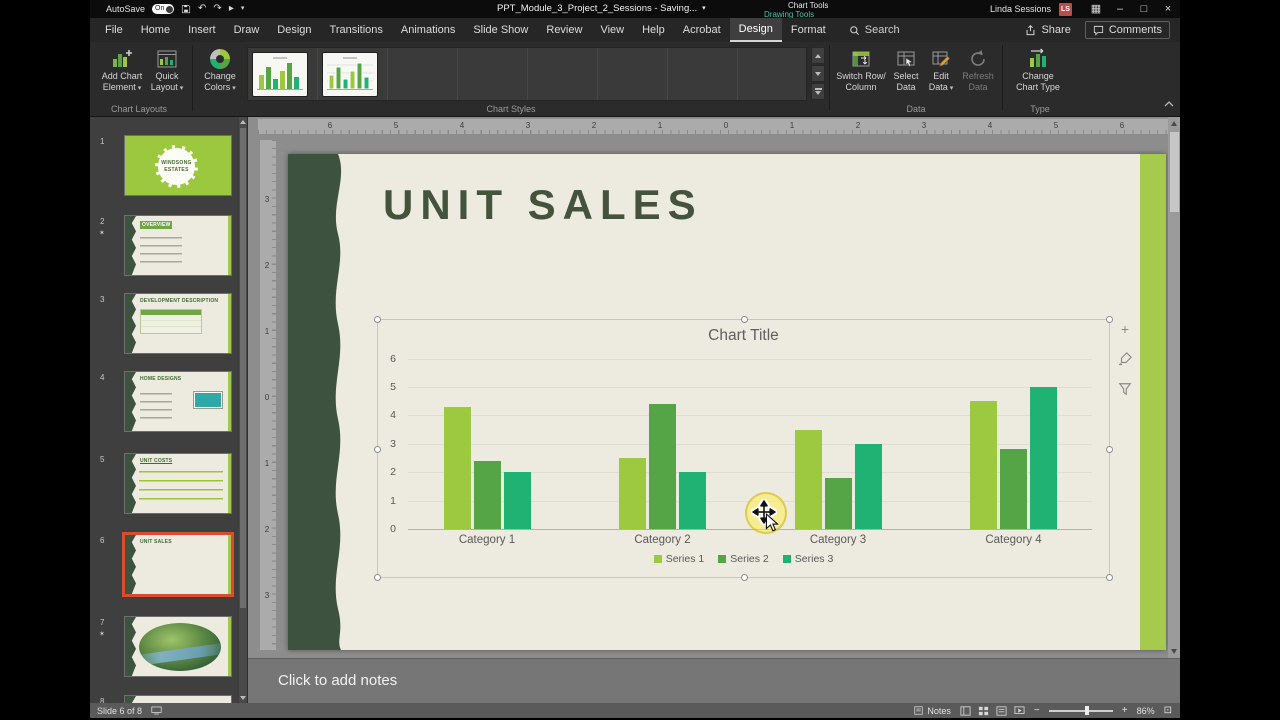 The image size is (1280, 720). Describe the element at coordinates (1174, 172) in the screenshot. I see `vertical-scrollbar-thumb` at that location.